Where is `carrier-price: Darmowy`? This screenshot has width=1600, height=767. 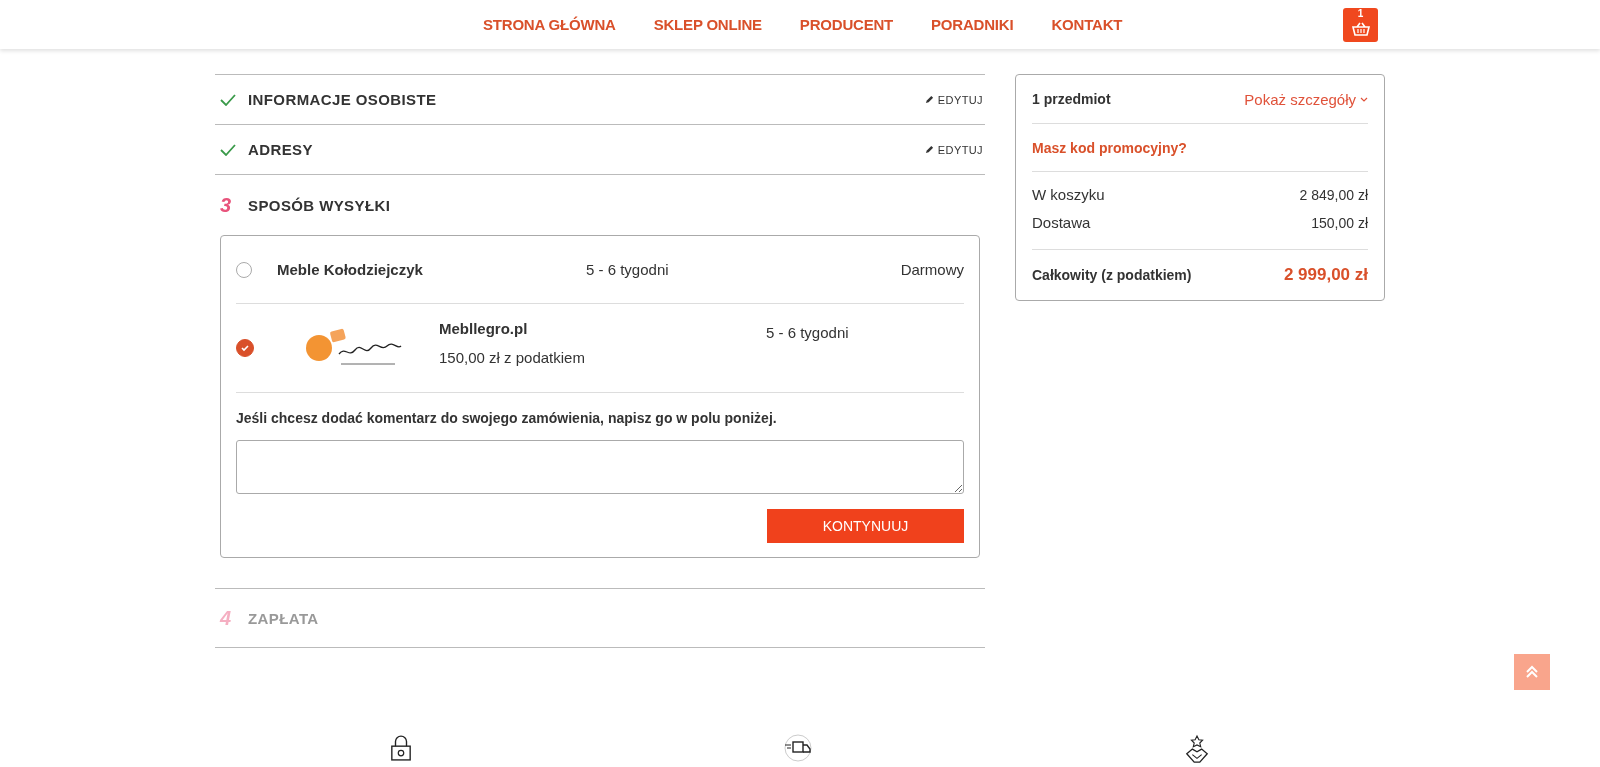 carrier-price: Darmowy is located at coordinates (931, 269).